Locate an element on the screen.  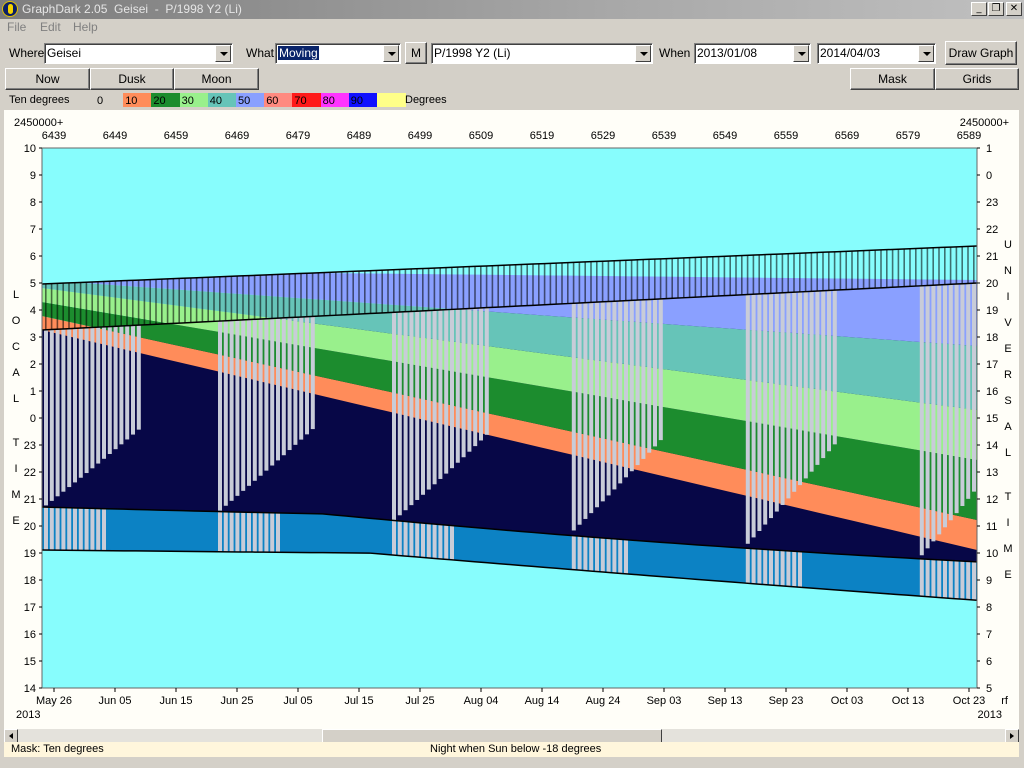
scroll-thumb is located at coordinates (492, 736).